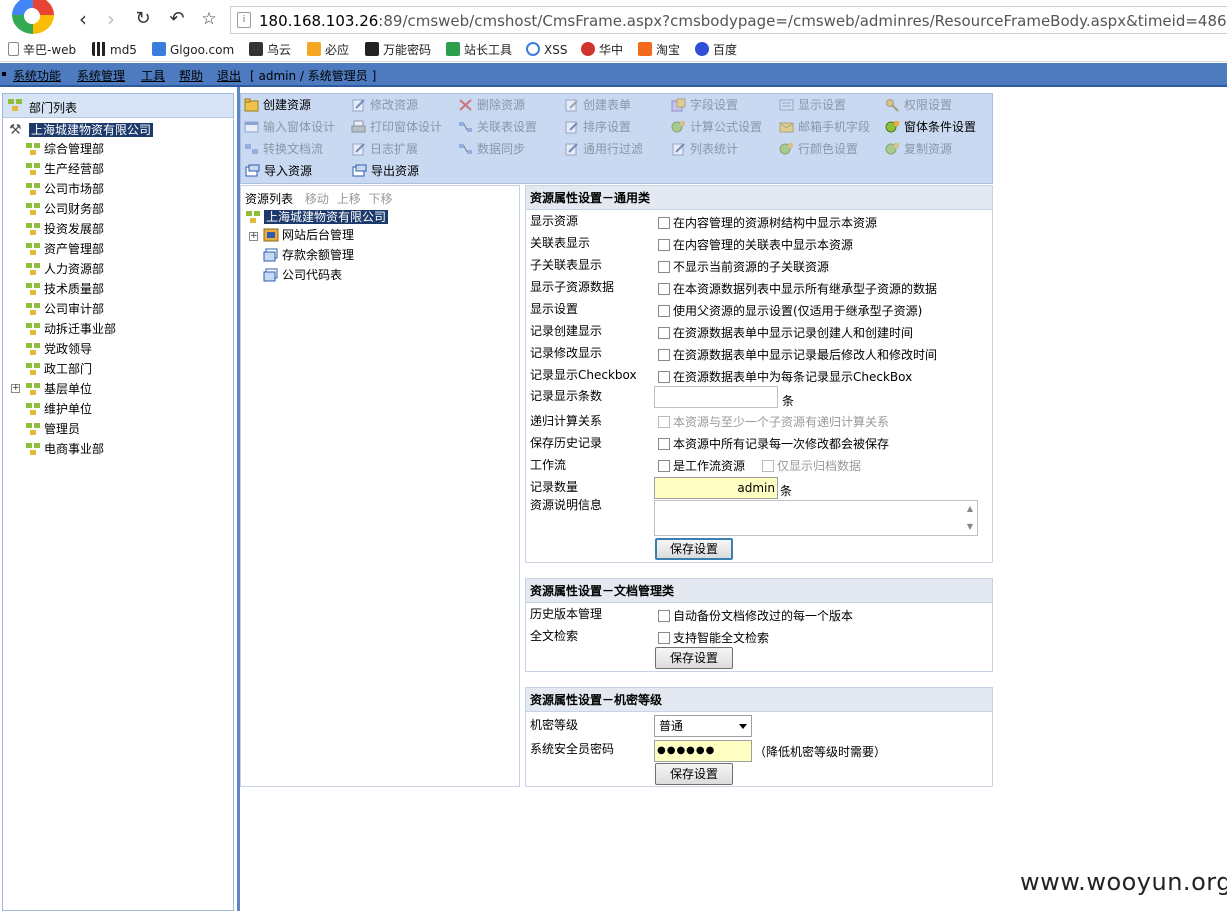 Image resolution: width=1227 pixels, height=911 pixels. What do you see at coordinates (191, 75) in the screenshot?
I see `menu-help: 帮助` at bounding box center [191, 75].